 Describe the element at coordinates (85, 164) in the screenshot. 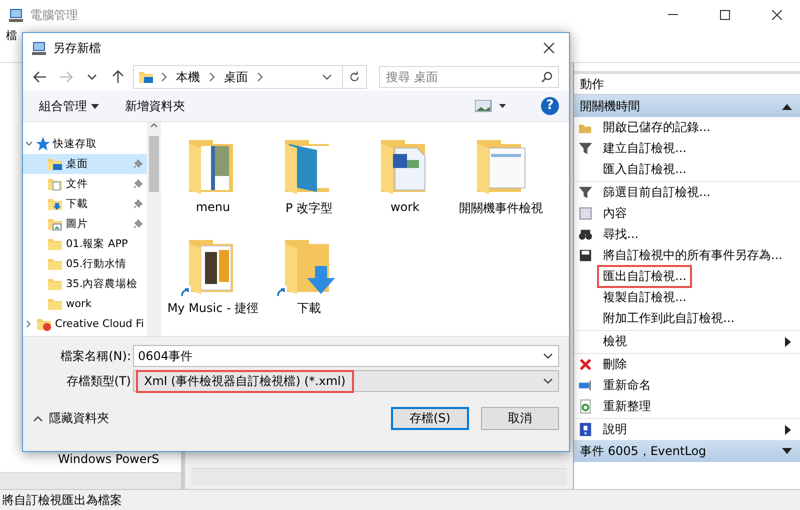

I see `tree-item: 桌面` at that location.